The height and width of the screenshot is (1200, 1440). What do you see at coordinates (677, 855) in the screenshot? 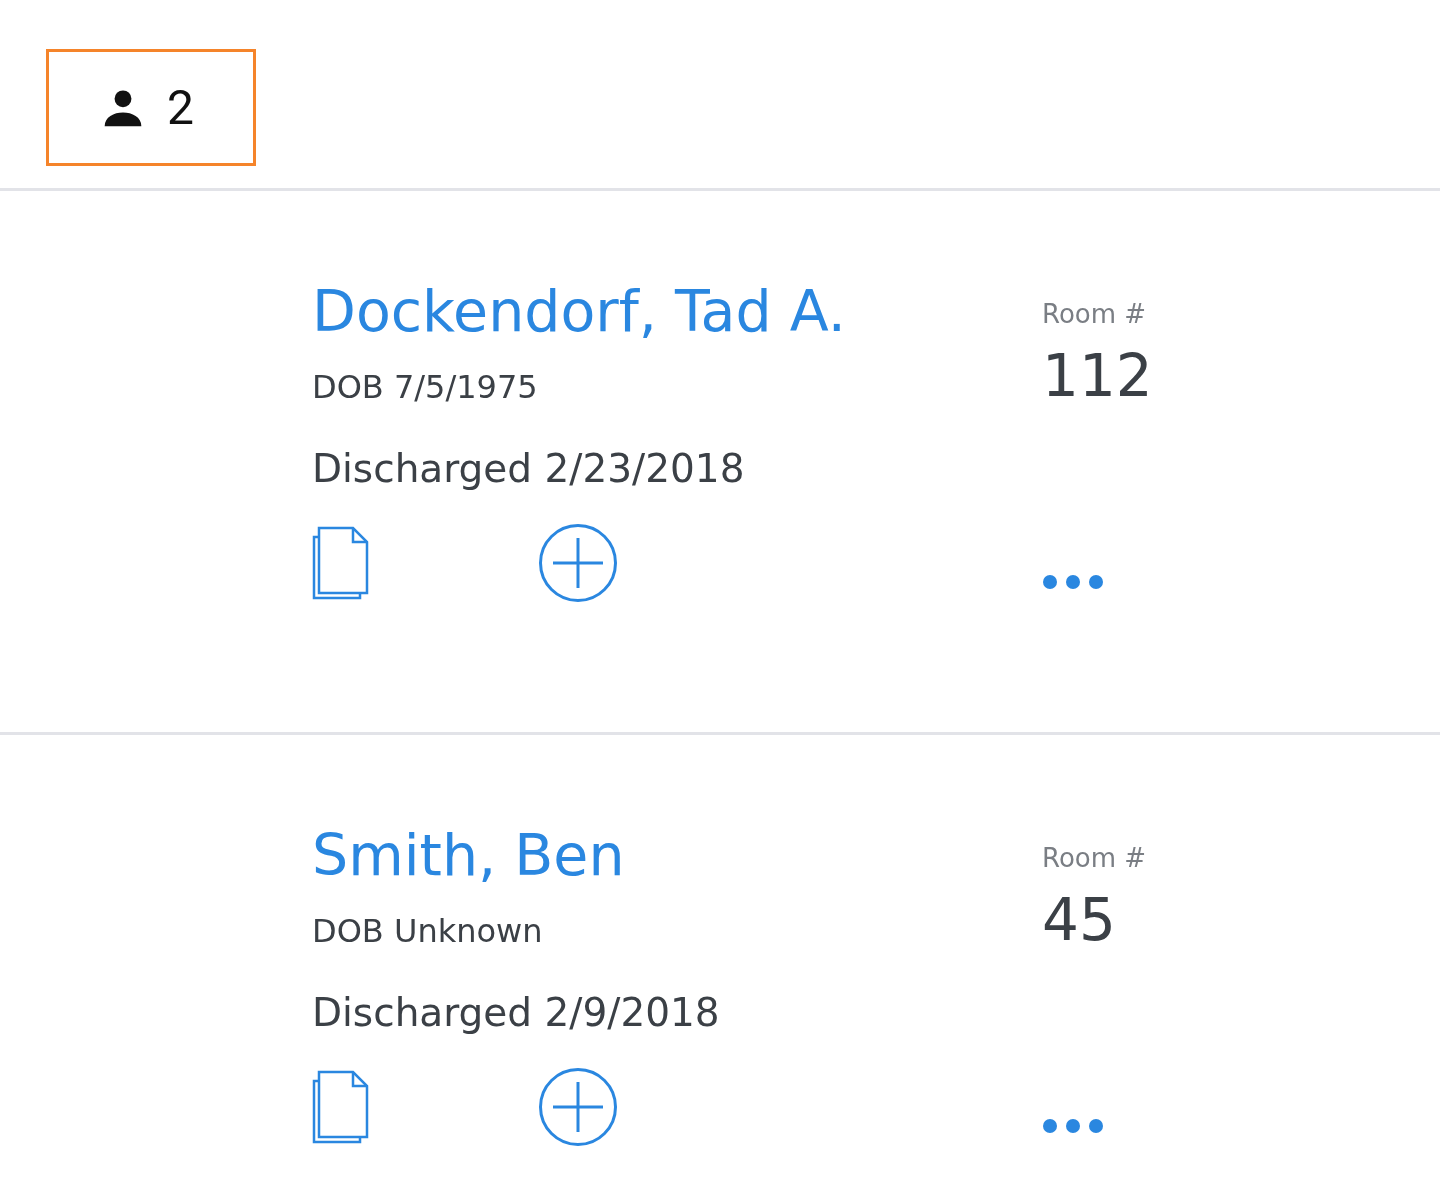
I see `patient-name-link: Smith, Ben` at bounding box center [677, 855].